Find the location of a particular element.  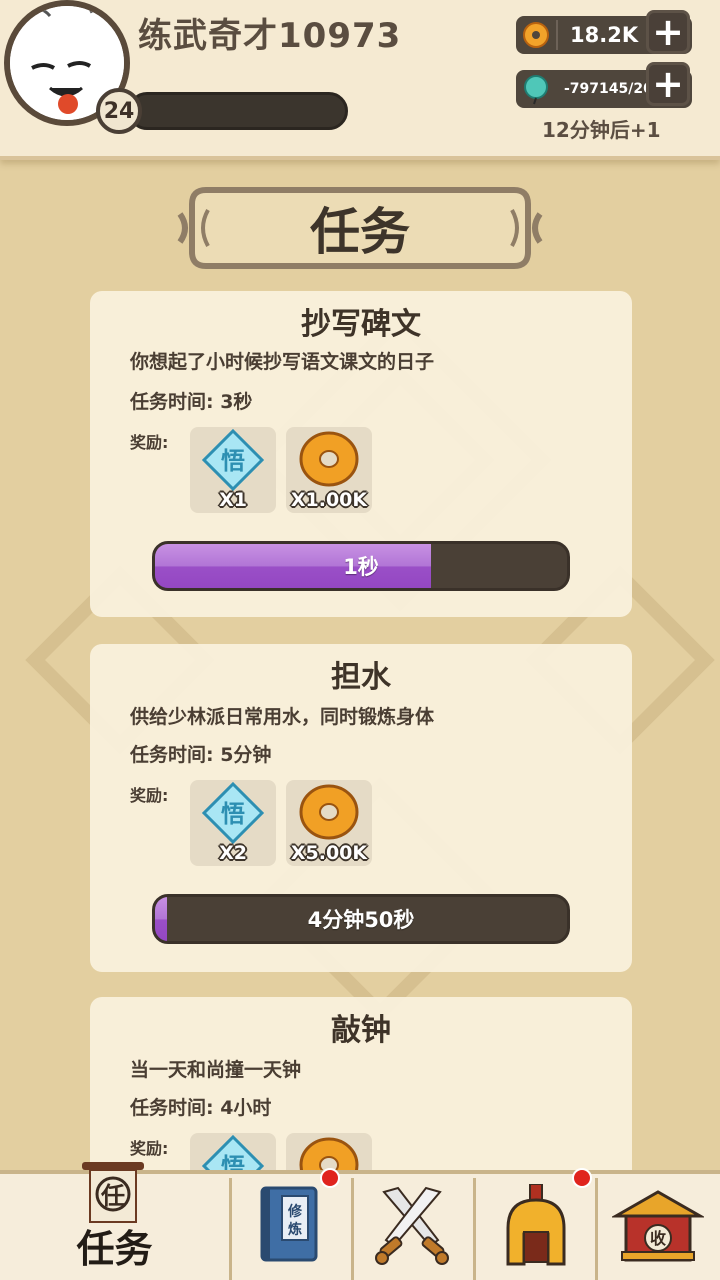

training-book-icon: 修 炼 is located at coordinates (289, 1224).